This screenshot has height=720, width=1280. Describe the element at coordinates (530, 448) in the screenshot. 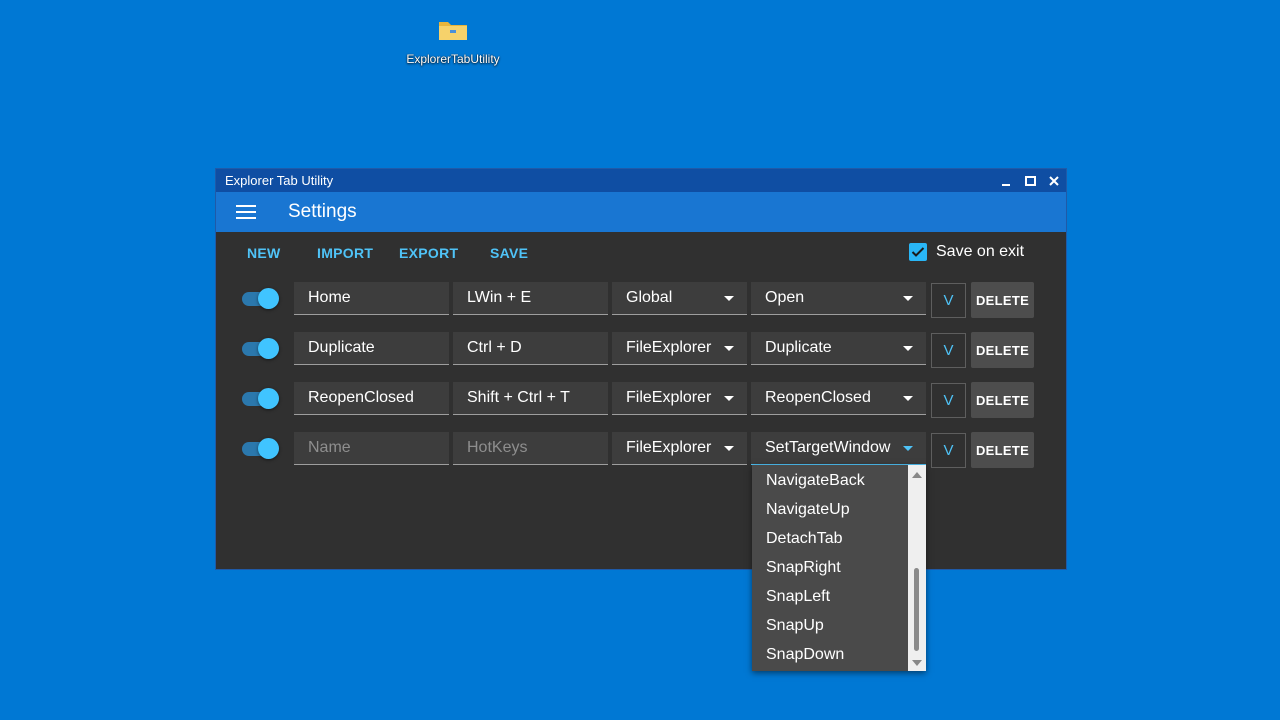

I see `hotkeys-input: HotKeys` at that location.